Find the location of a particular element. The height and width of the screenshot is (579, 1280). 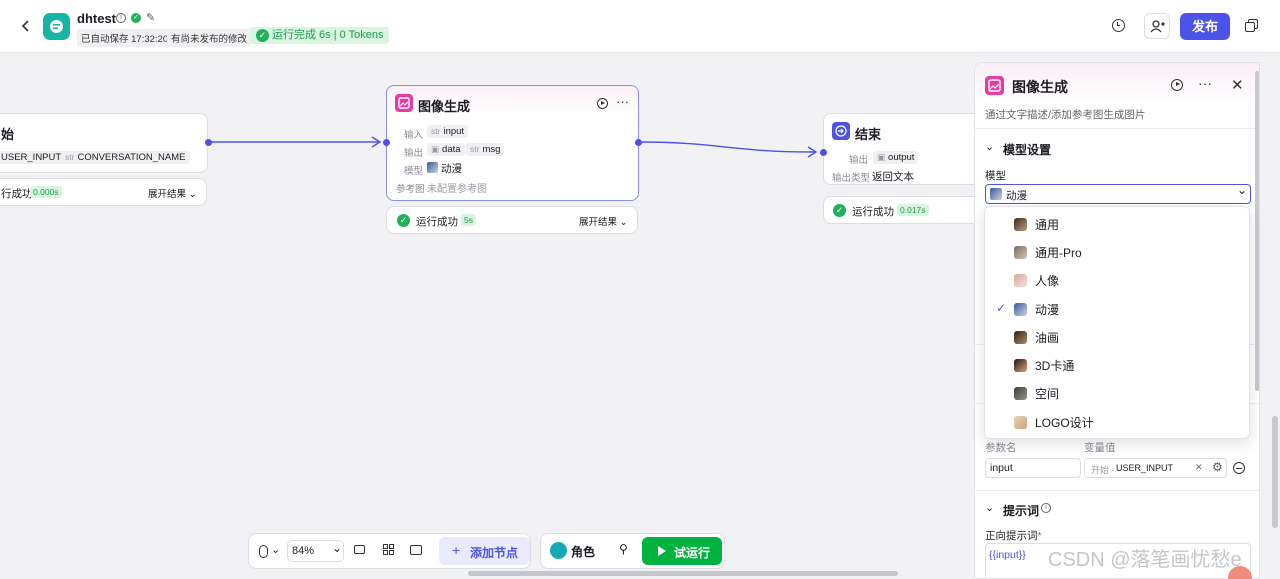

role-button: 角色 is located at coordinates (575, 552).